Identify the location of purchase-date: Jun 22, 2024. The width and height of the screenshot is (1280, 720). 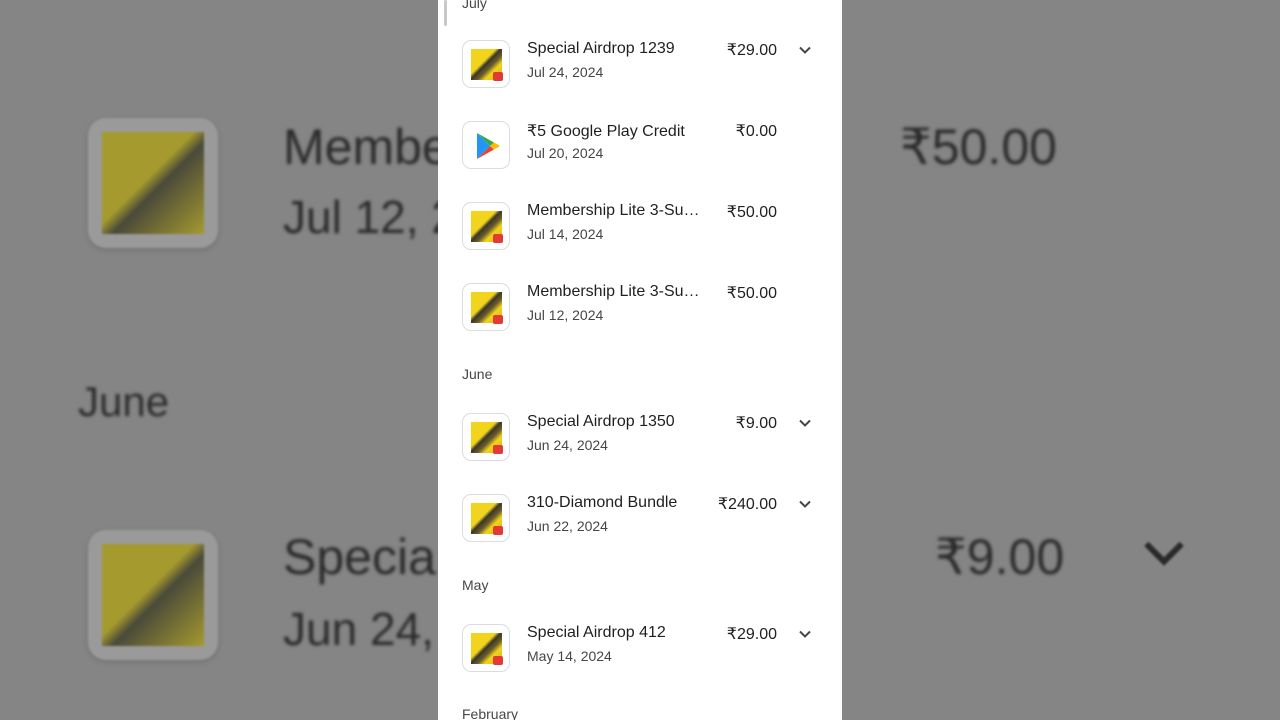
(567, 526).